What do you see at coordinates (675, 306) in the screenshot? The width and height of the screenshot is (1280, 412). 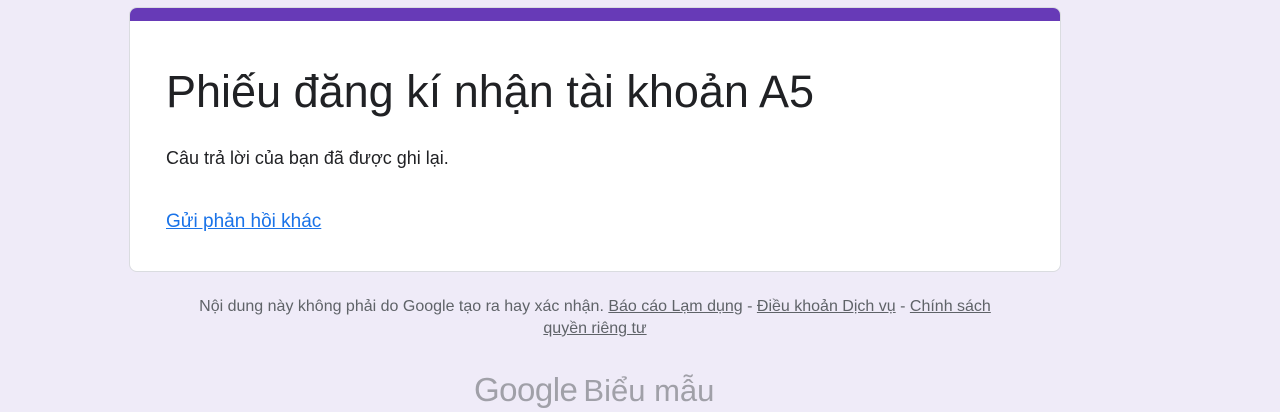 I see `report-abuse-link: Báo cáo Lạm dụng` at bounding box center [675, 306].